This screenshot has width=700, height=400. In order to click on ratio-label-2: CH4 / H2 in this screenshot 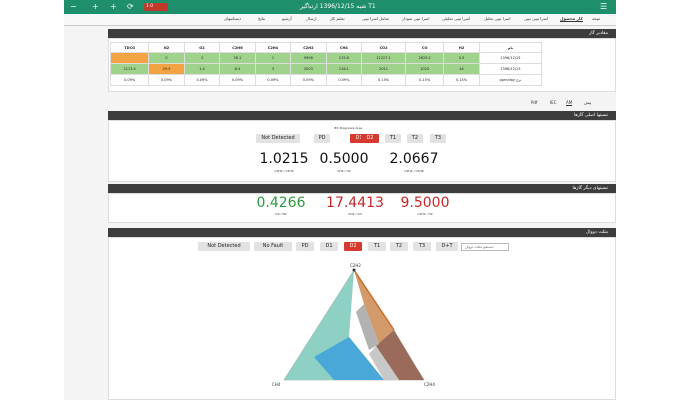, I will do `click(344, 171)`.